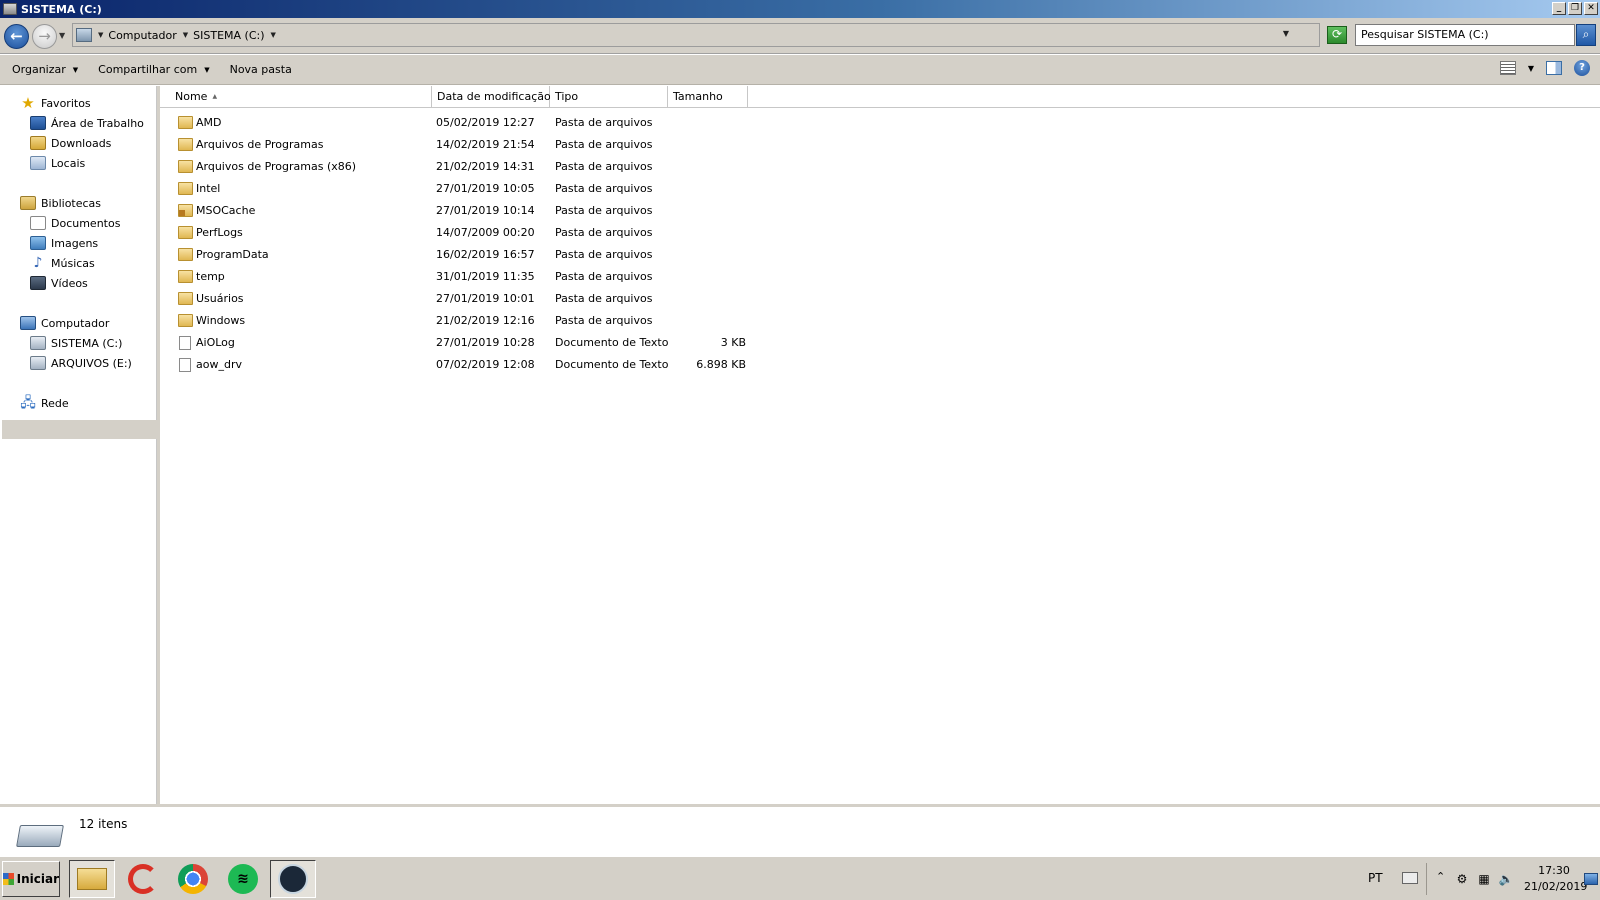 The width and height of the screenshot is (1600, 900). I want to click on table-row: AMD 05/02/2019 12:27 Pasta de arquivos, so click(460, 123).